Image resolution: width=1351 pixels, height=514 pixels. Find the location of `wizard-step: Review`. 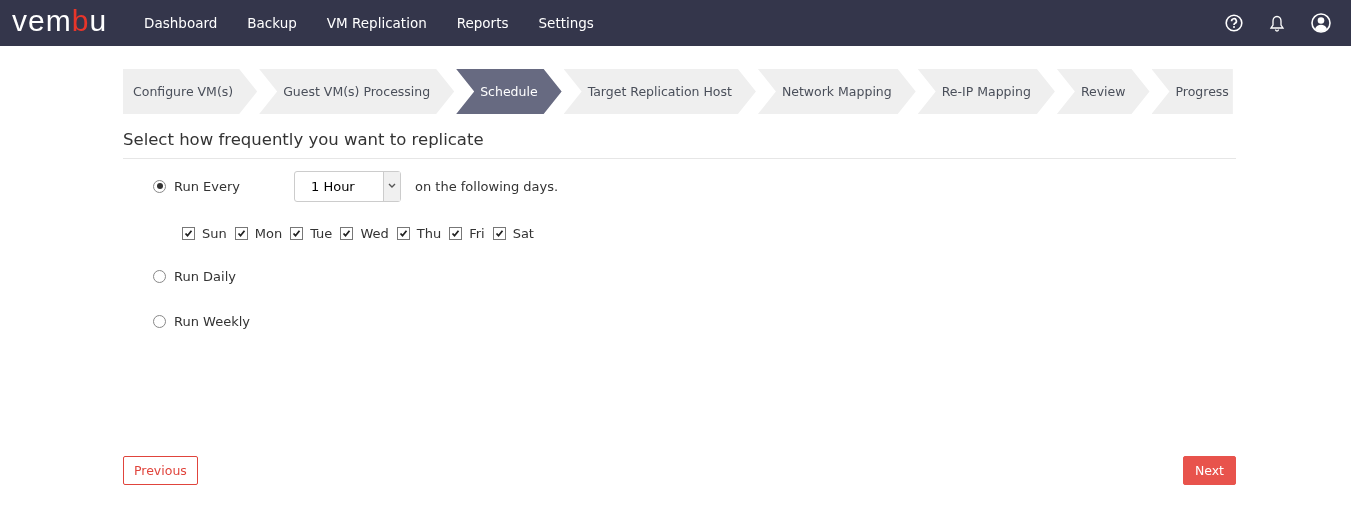

wizard-step: Review is located at coordinates (1103, 91).